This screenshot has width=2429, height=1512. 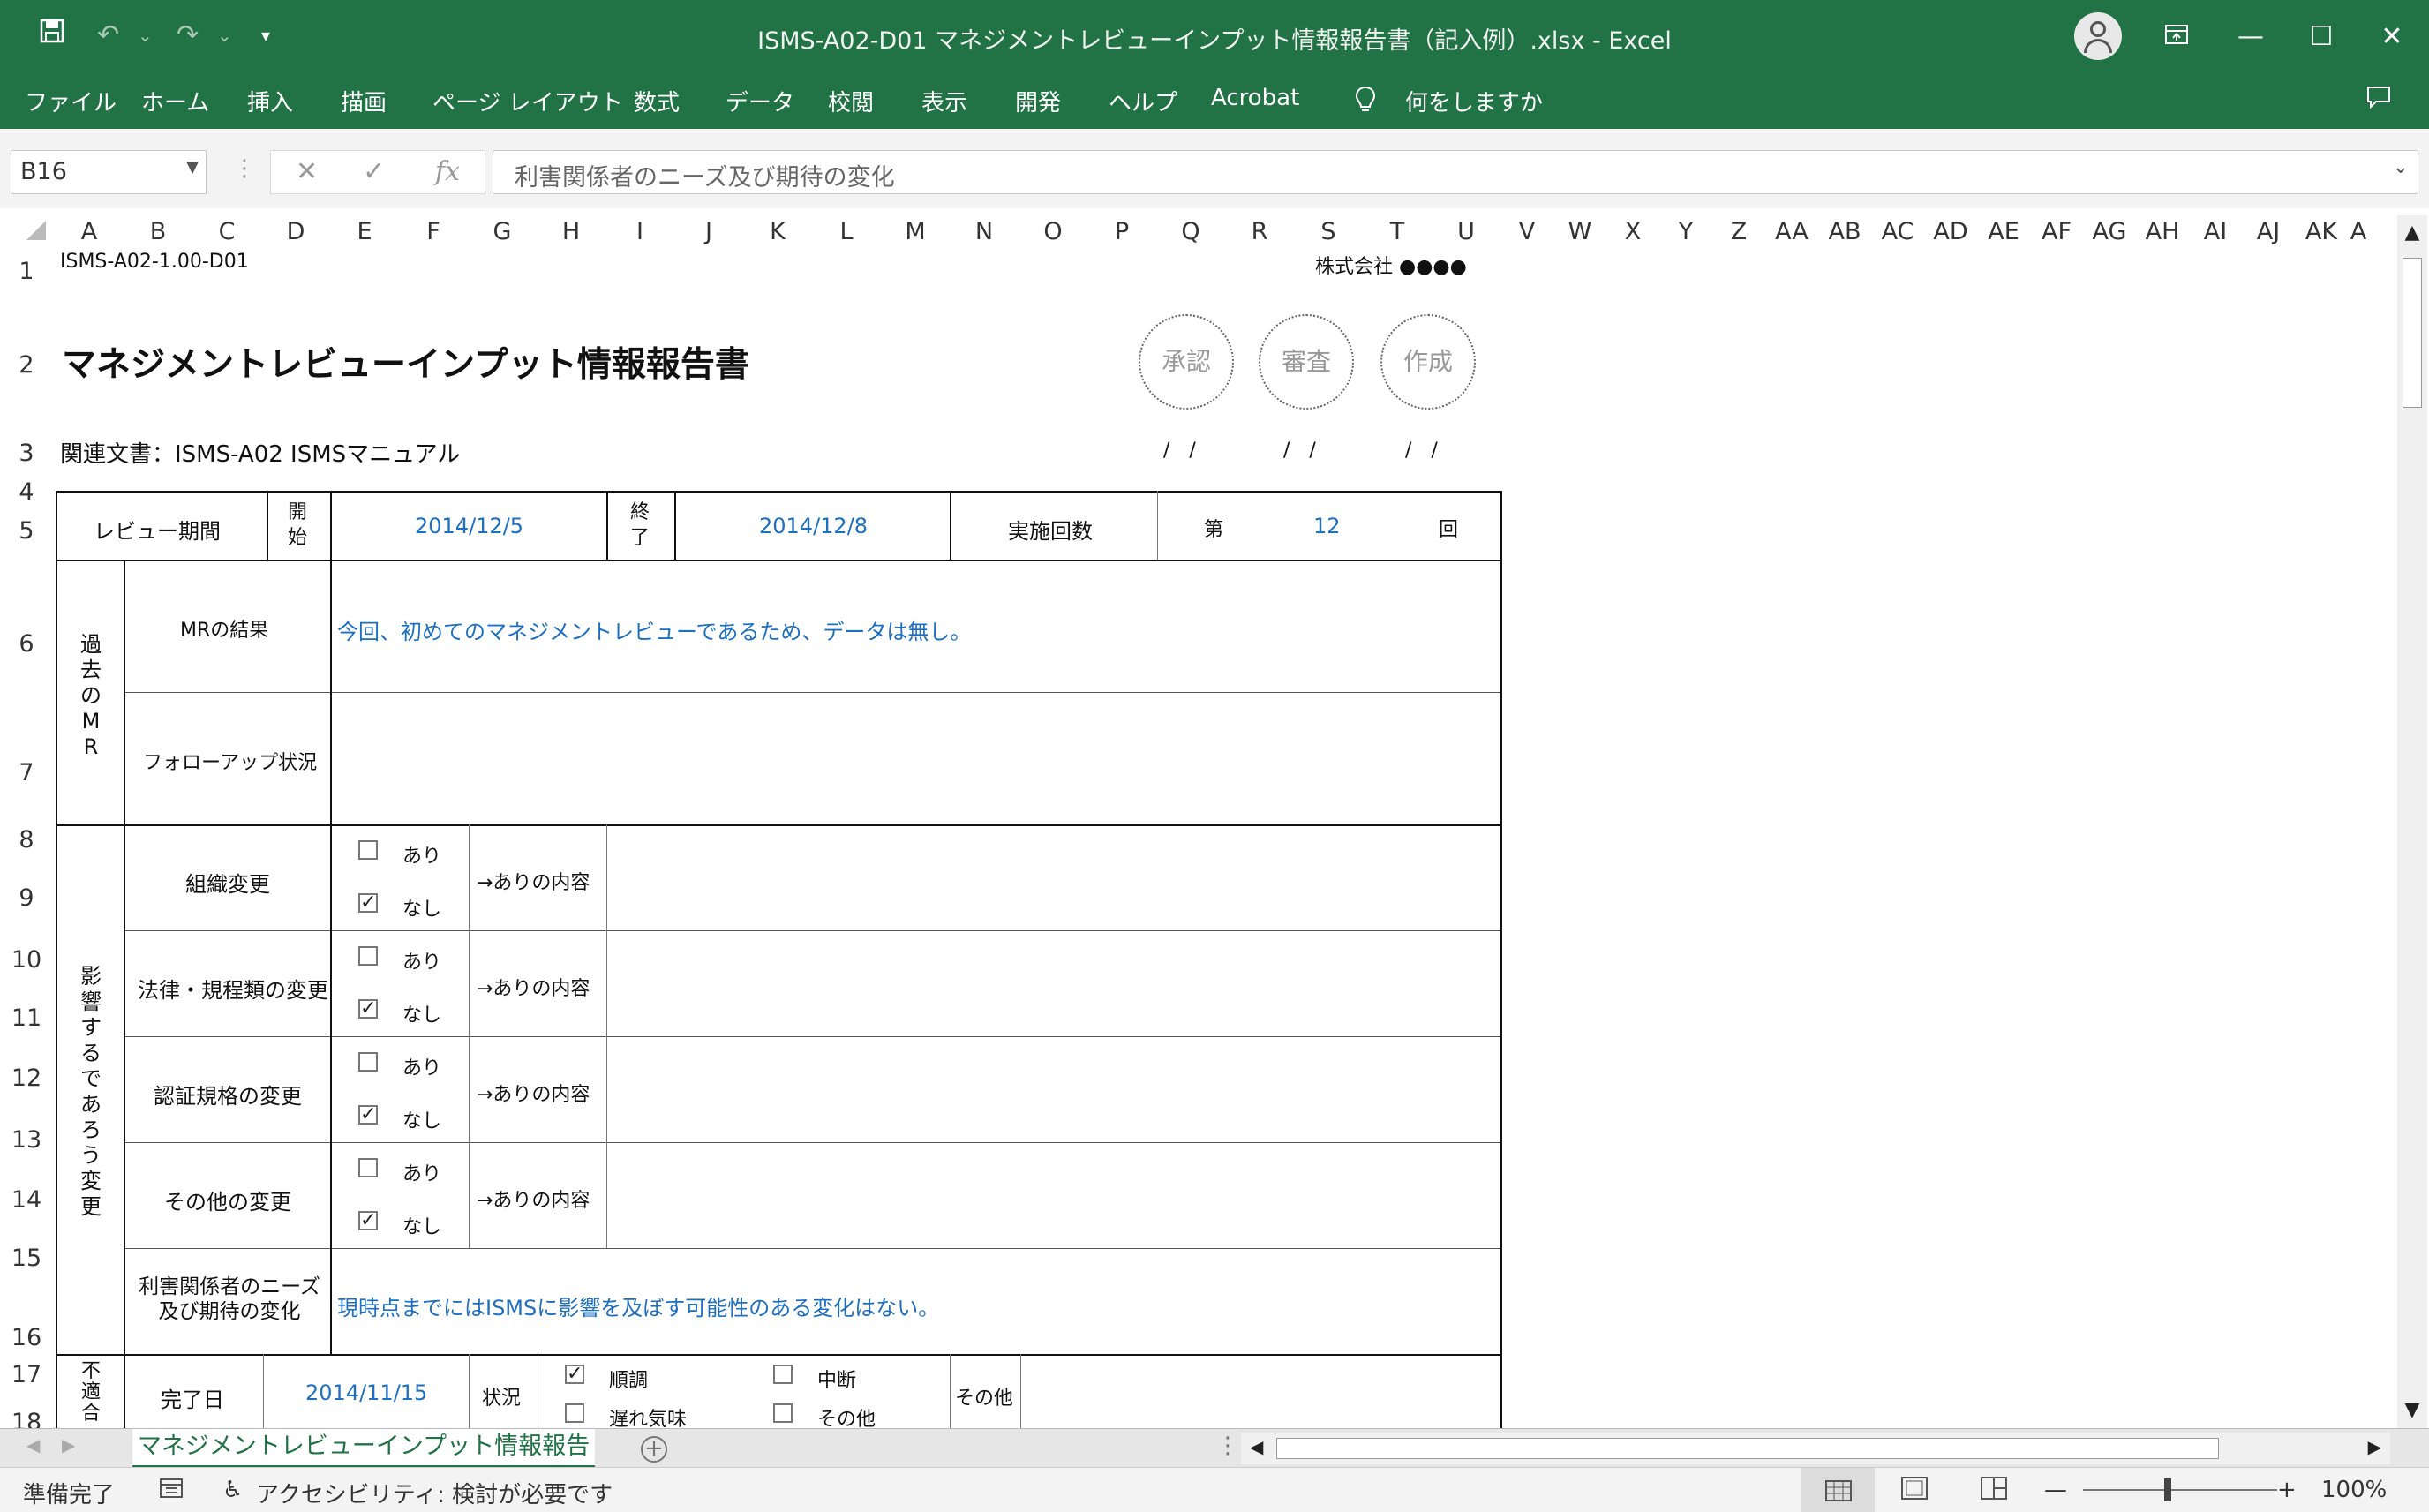 I want to click on account-avatar-icon, so click(x=2098, y=36).